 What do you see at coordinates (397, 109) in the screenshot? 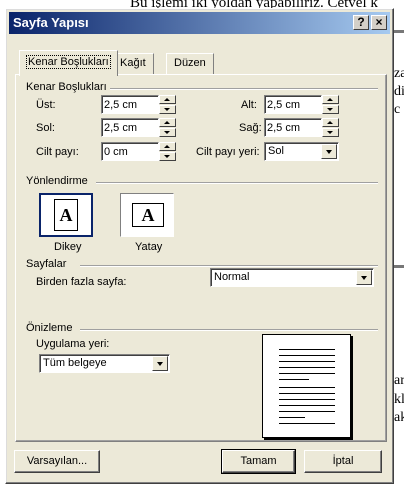
I see `document-fragment: c` at bounding box center [397, 109].